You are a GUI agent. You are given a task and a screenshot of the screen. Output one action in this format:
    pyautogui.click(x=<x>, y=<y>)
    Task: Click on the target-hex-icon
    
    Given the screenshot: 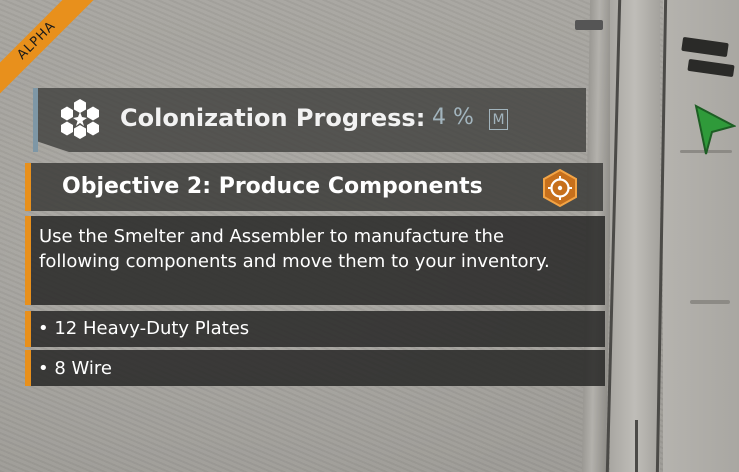 What is the action you would take?
    pyautogui.click(x=560, y=188)
    